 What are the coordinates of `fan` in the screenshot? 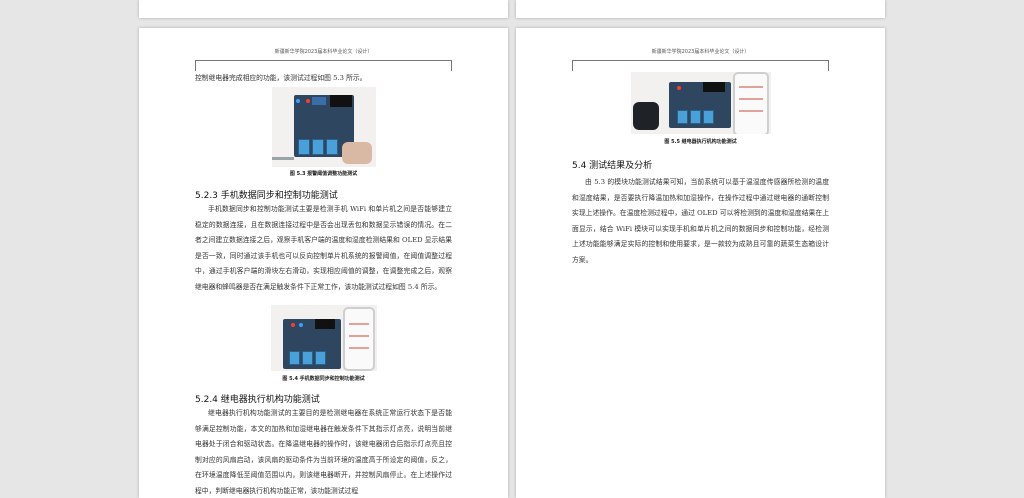 It's located at (645, 116).